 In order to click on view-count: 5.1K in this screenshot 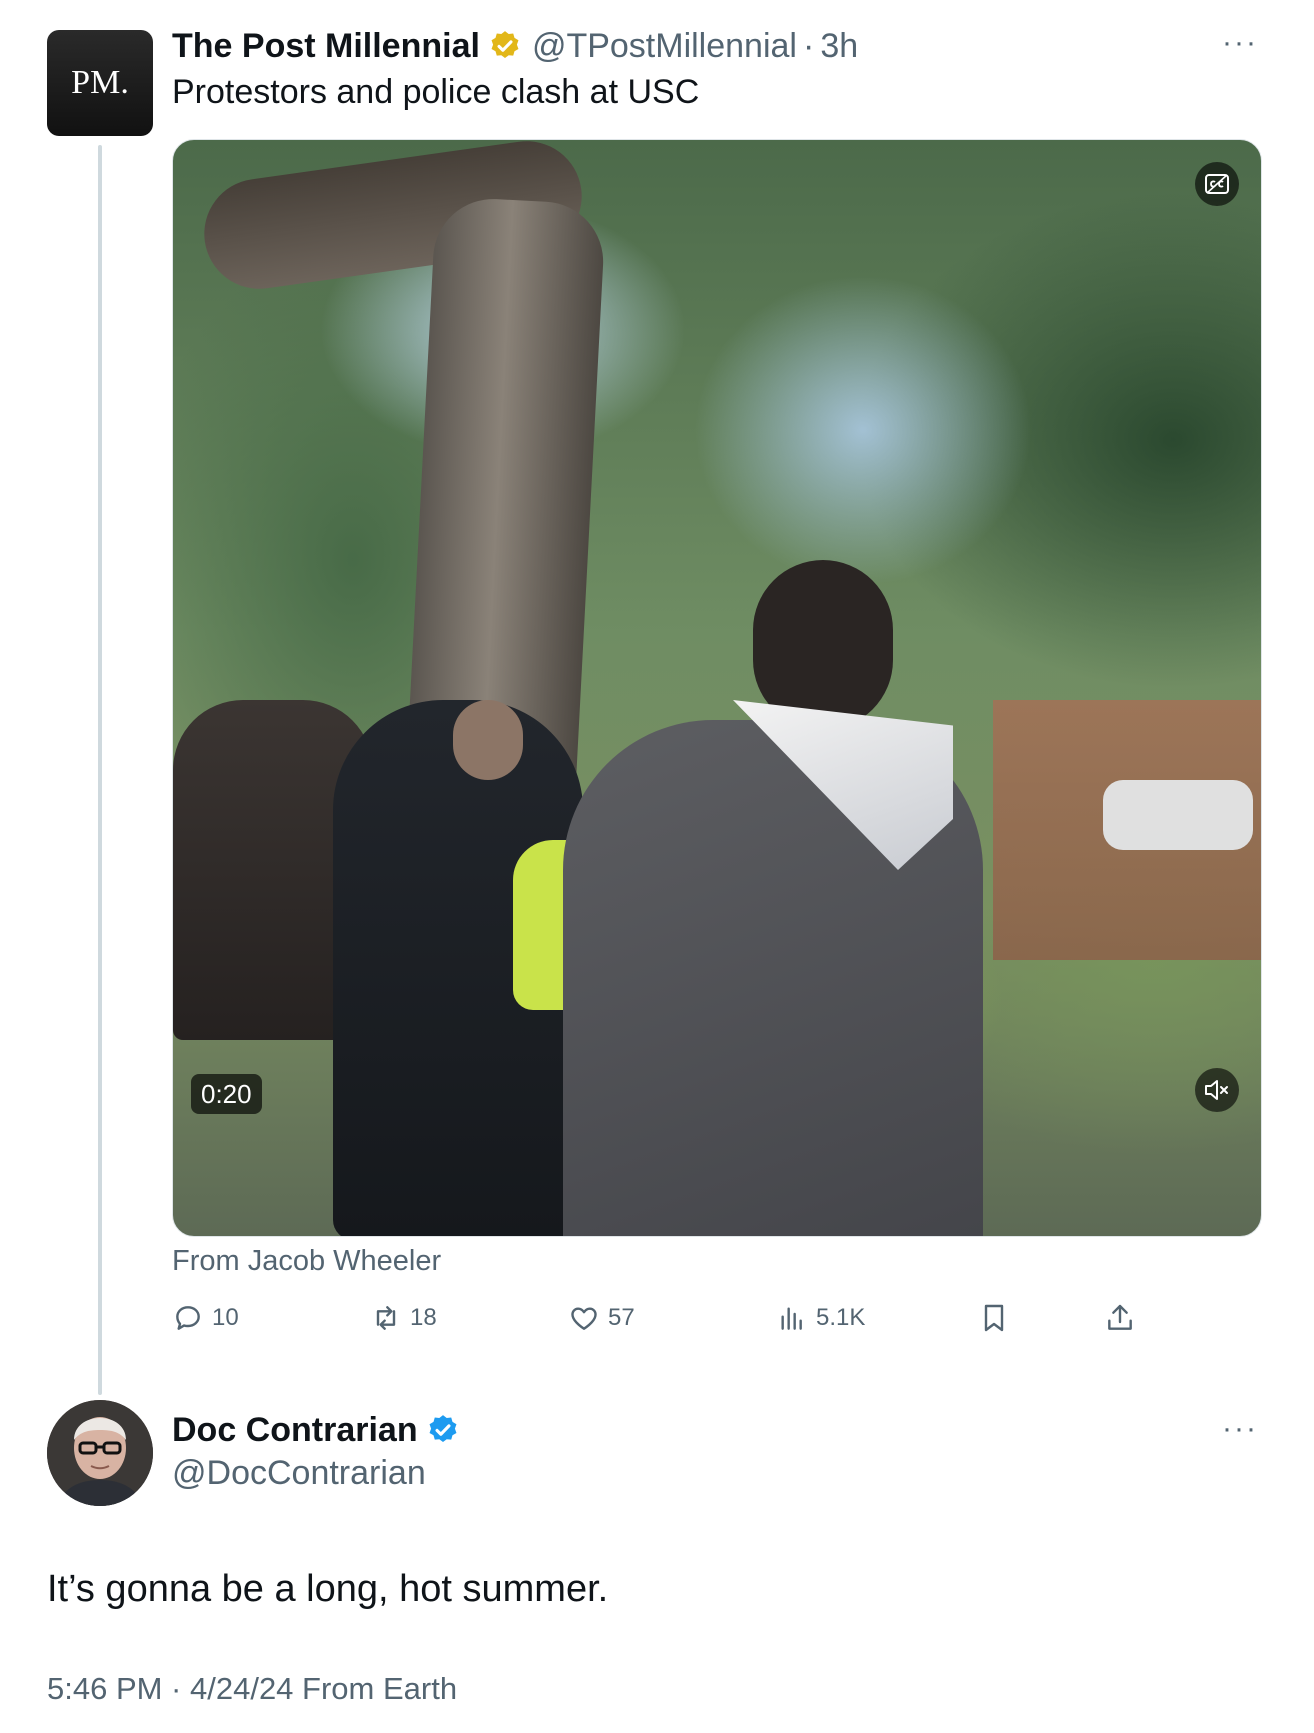, I will do `click(841, 1317)`.